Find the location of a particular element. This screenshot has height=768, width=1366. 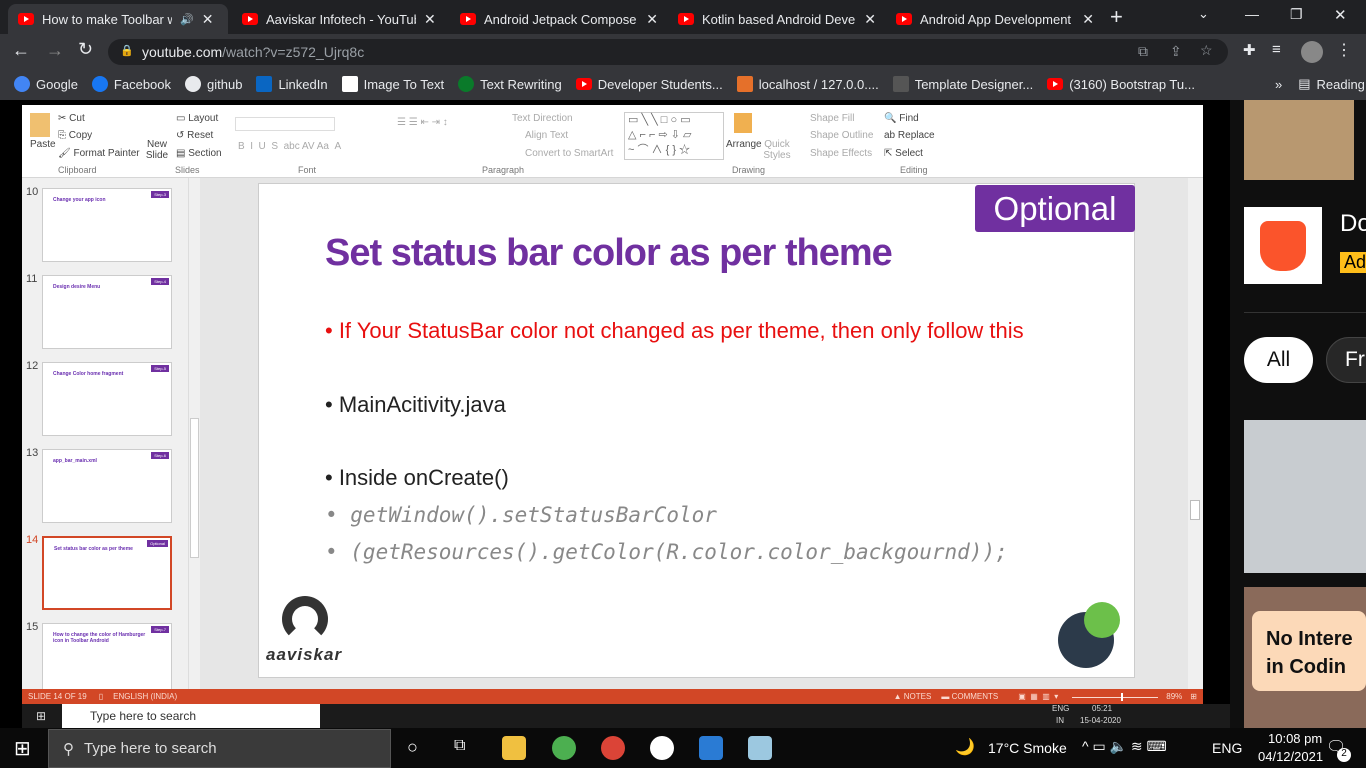

tab-1: Aaviskar Infotech - YouTube ✕ is located at coordinates (341, 19).